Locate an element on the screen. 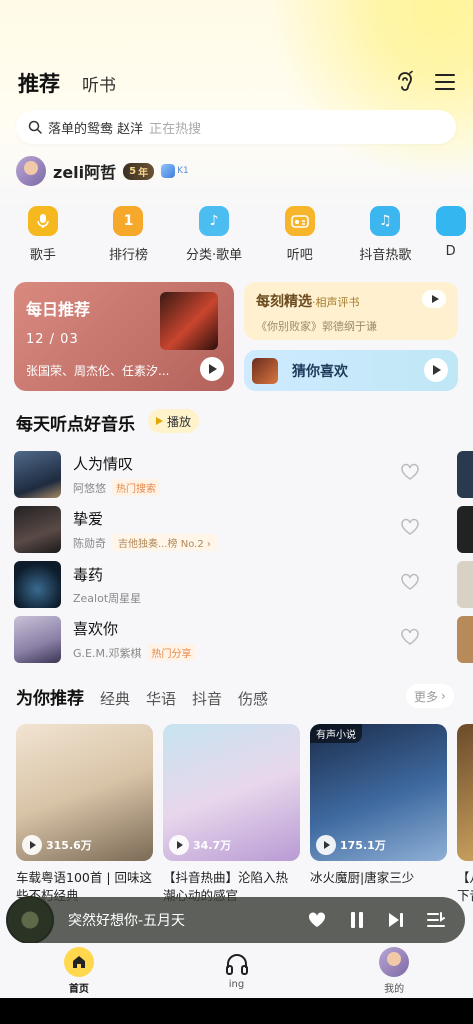  moment-card: 每刻精选·相声评书 《你别败家》郭德纲于谦 is located at coordinates (351, 311).